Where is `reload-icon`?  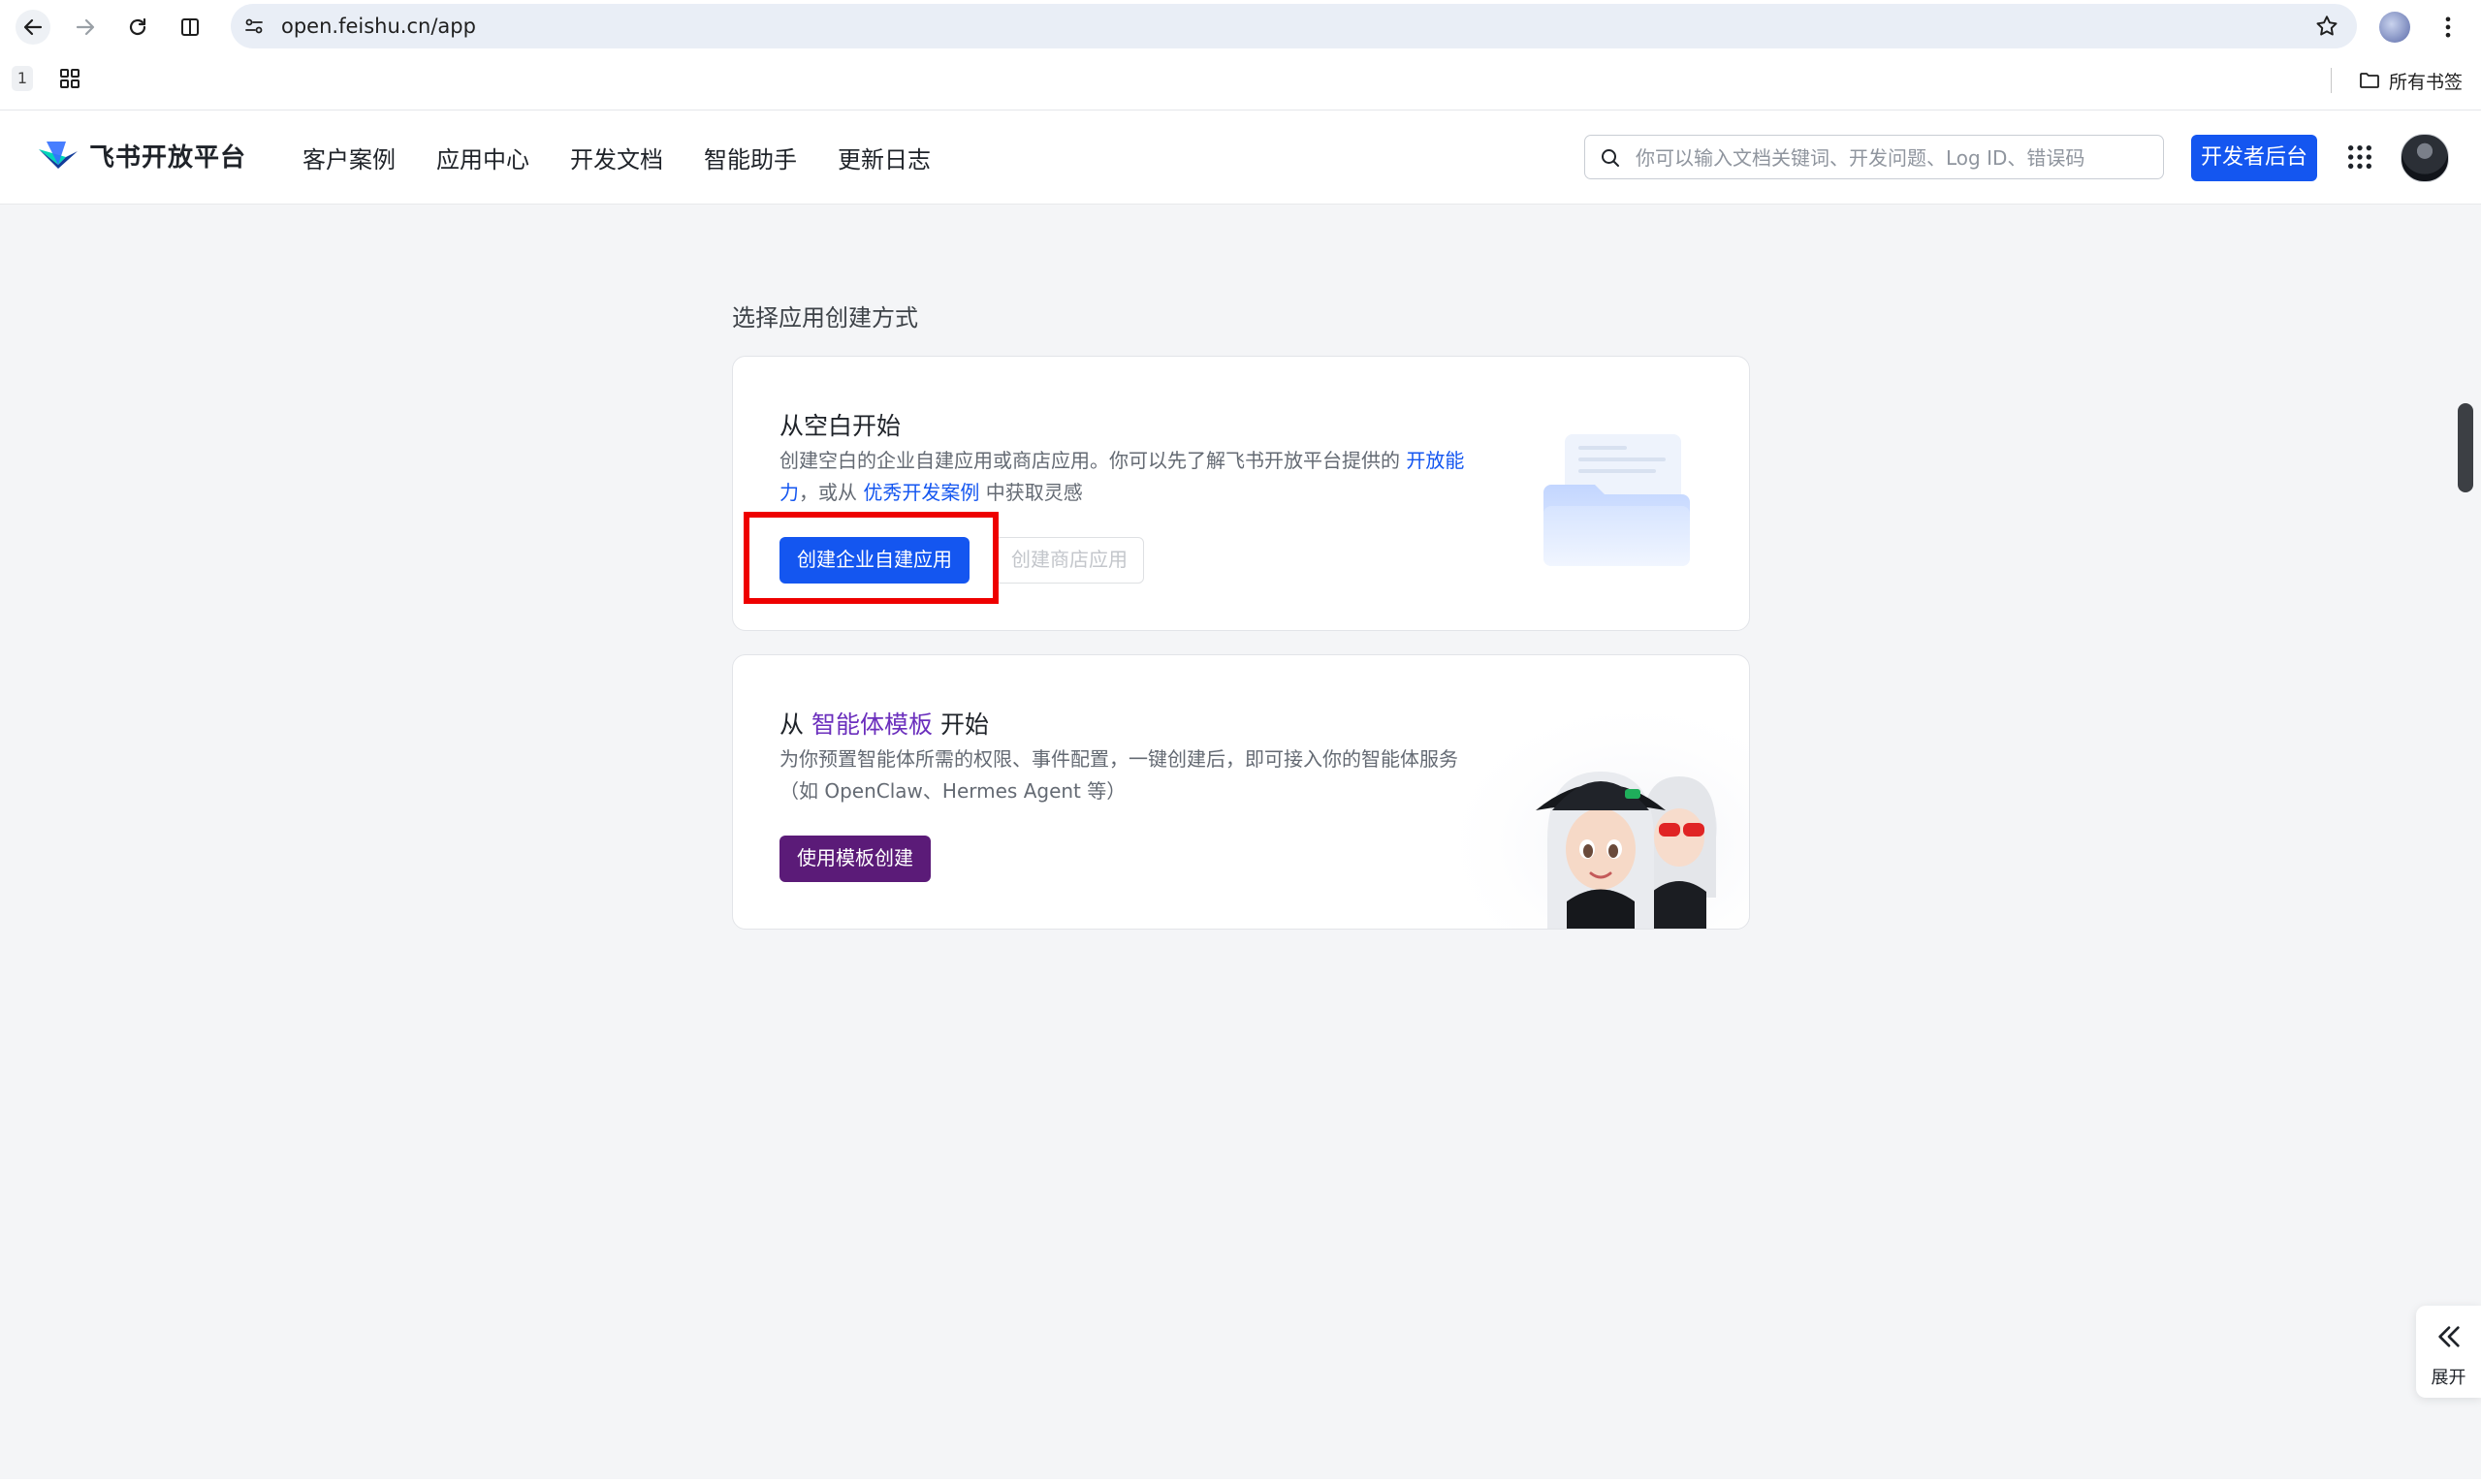
reload-icon is located at coordinates (137, 26).